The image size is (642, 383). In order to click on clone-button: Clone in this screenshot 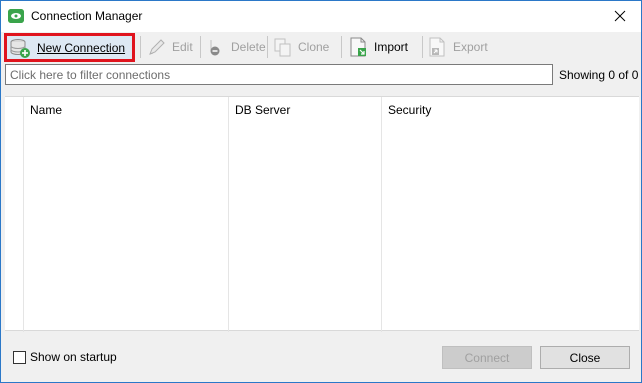, I will do `click(300, 47)`.